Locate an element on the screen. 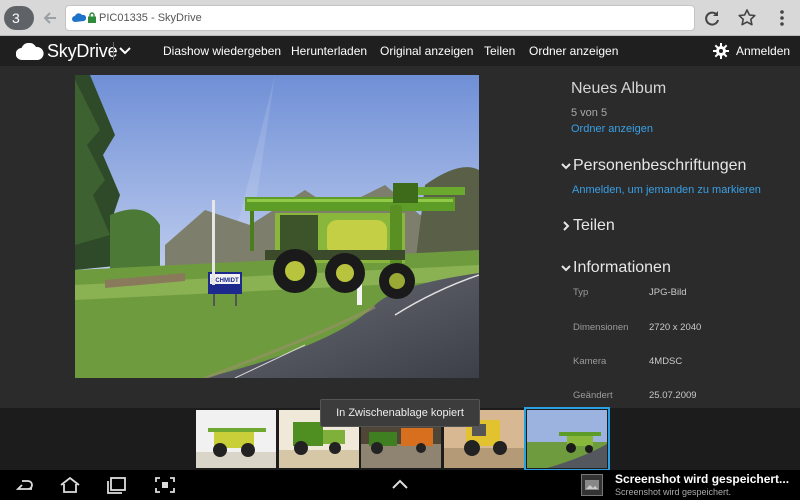 The image size is (800, 500). reload-icon is located at coordinates (712, 18).